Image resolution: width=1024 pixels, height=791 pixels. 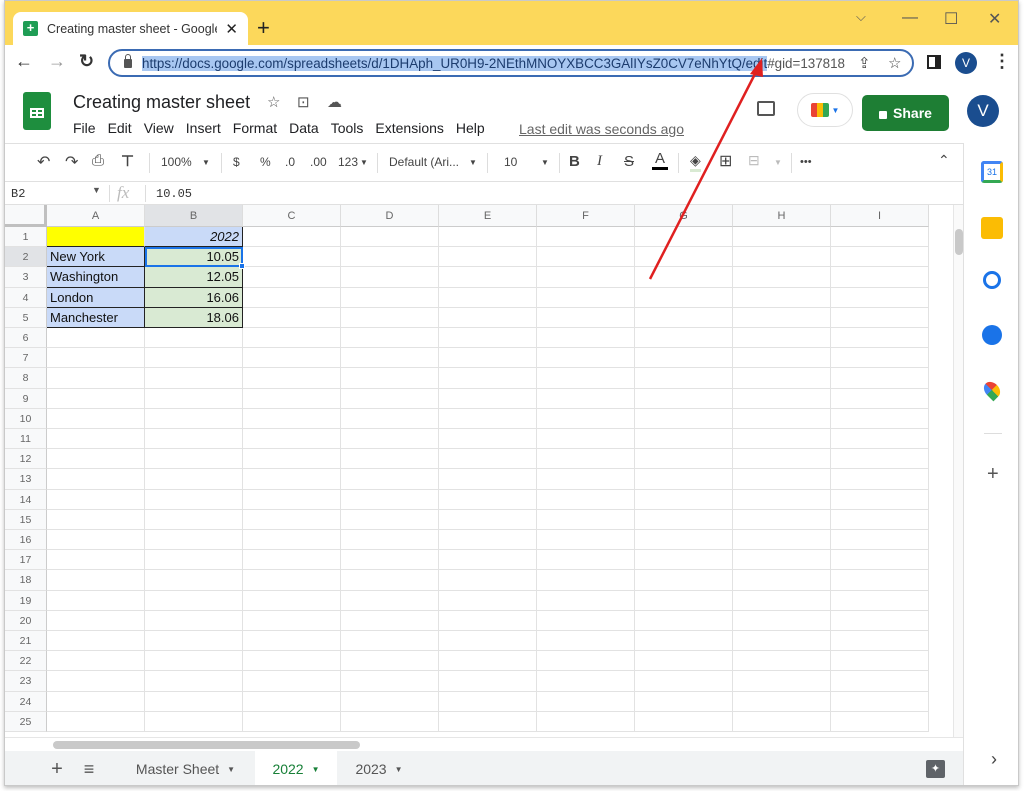 I want to click on cell-d14, so click(x=390, y=499).